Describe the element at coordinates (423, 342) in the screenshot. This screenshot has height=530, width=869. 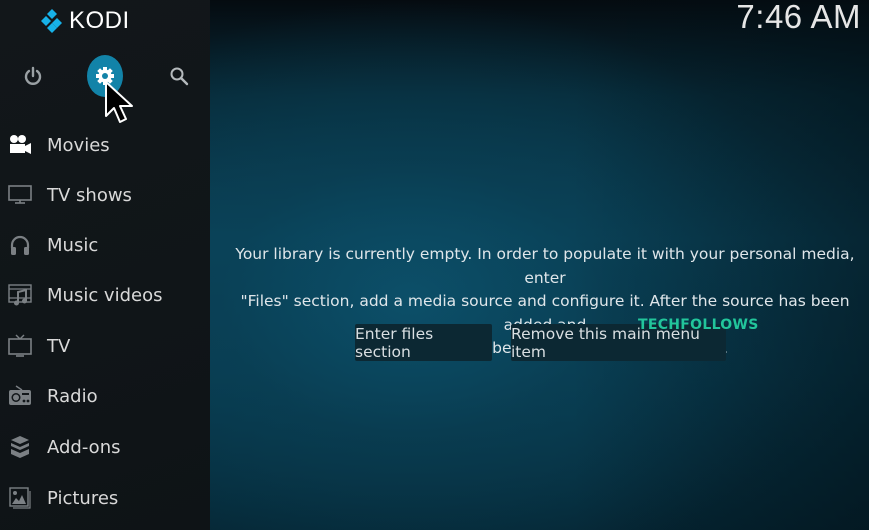
I see `enter-files-section-button: Enter files section` at that location.